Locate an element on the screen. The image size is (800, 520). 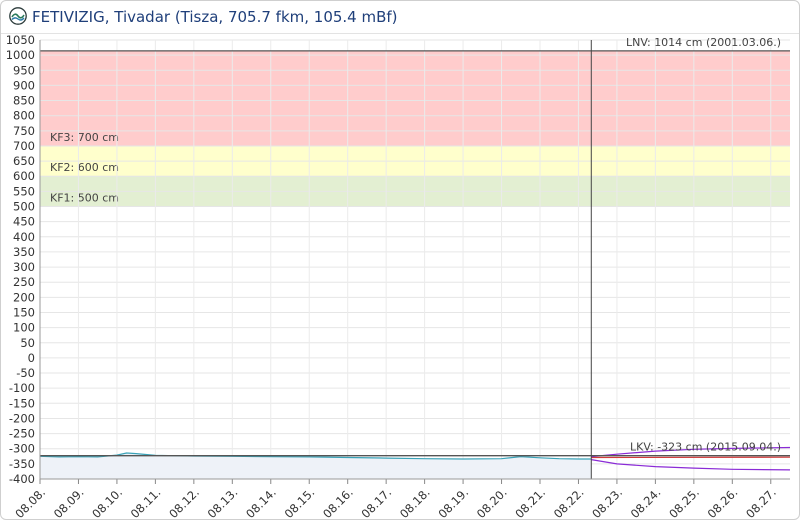
x-tick-label: 08.18. is located at coordinates (415, 502).